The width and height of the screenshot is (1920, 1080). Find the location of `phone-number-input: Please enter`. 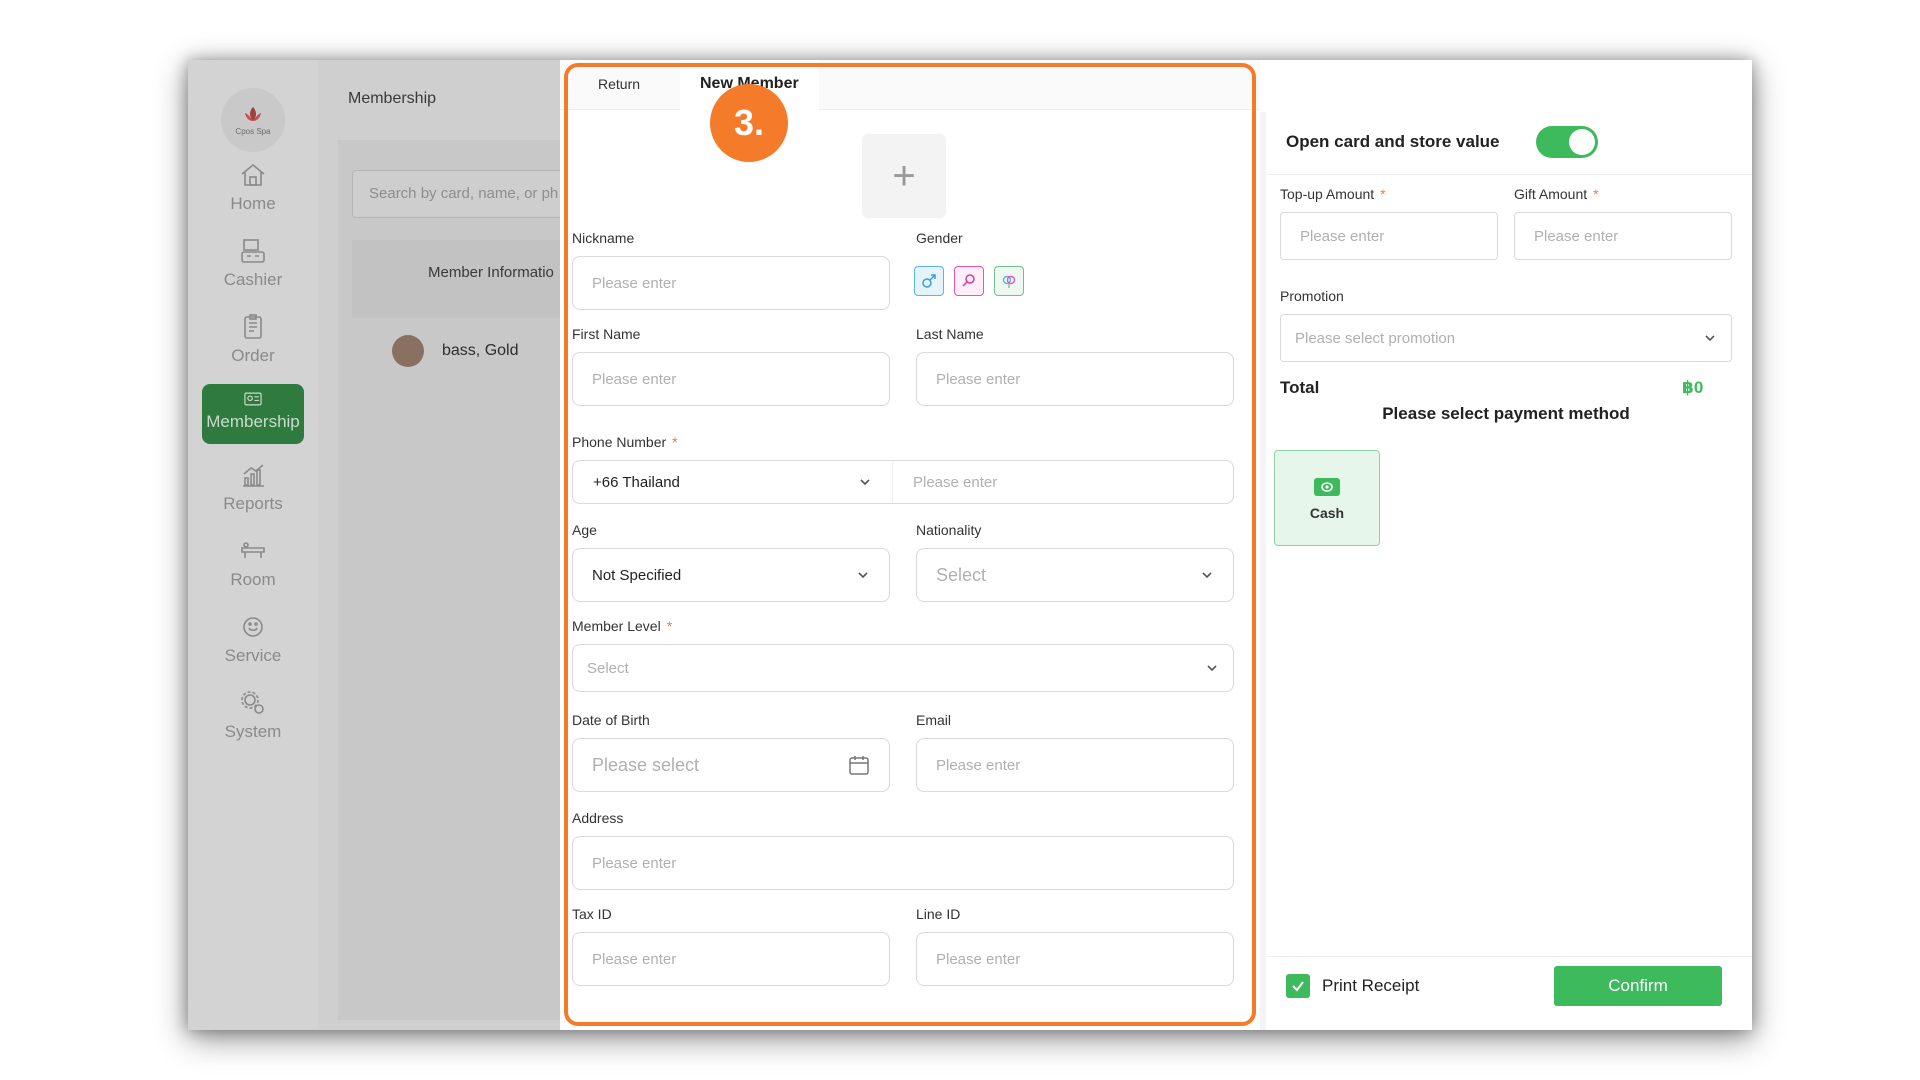

phone-number-input: Please enter is located at coordinates (1063, 482).